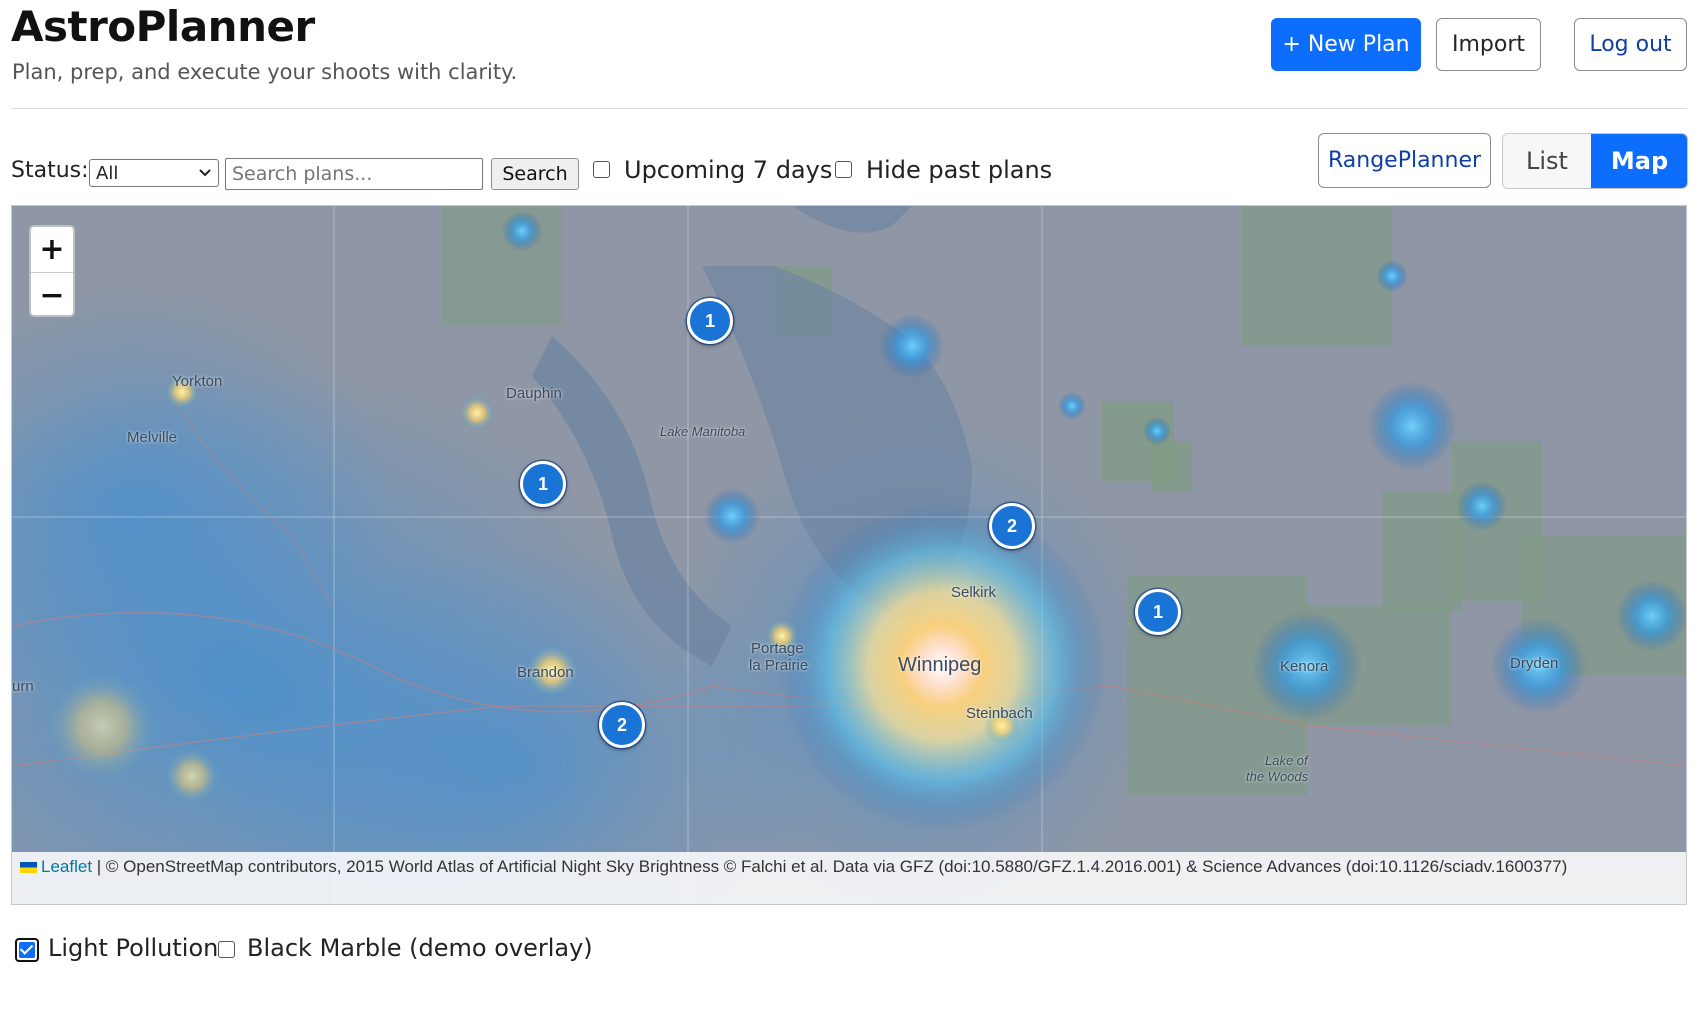 This screenshot has width=1705, height=1030. What do you see at coordinates (728, 170) in the screenshot?
I see `upcoming-label: Upcoming 7 days` at bounding box center [728, 170].